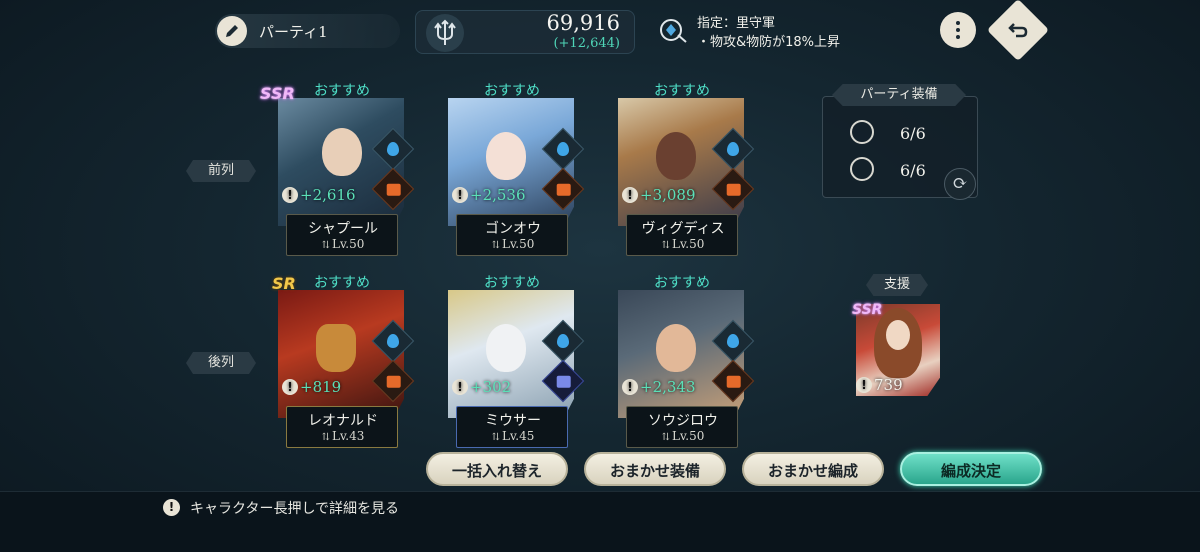 Image resolution: width=1200 pixels, height=552 pixels. I want to click on rarity-badge: SSR, so click(277, 93).